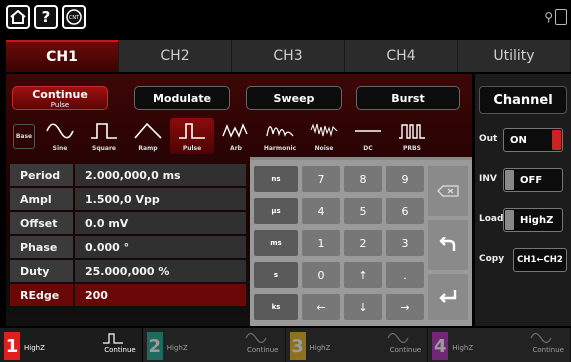 This screenshot has height=362, width=571. I want to click on ramp-wave-icon, so click(148, 130).